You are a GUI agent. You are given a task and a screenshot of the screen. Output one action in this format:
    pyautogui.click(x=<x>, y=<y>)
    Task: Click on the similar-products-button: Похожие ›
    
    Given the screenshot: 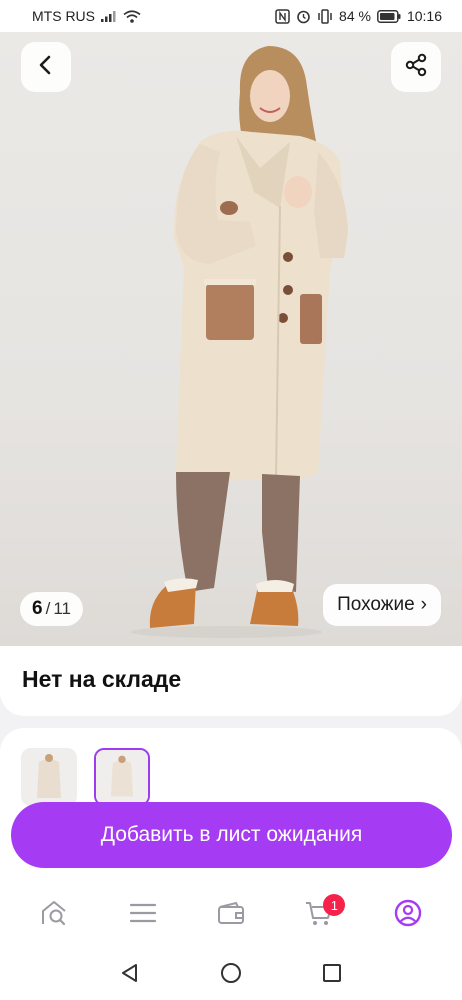 What is the action you would take?
    pyautogui.click(x=382, y=605)
    